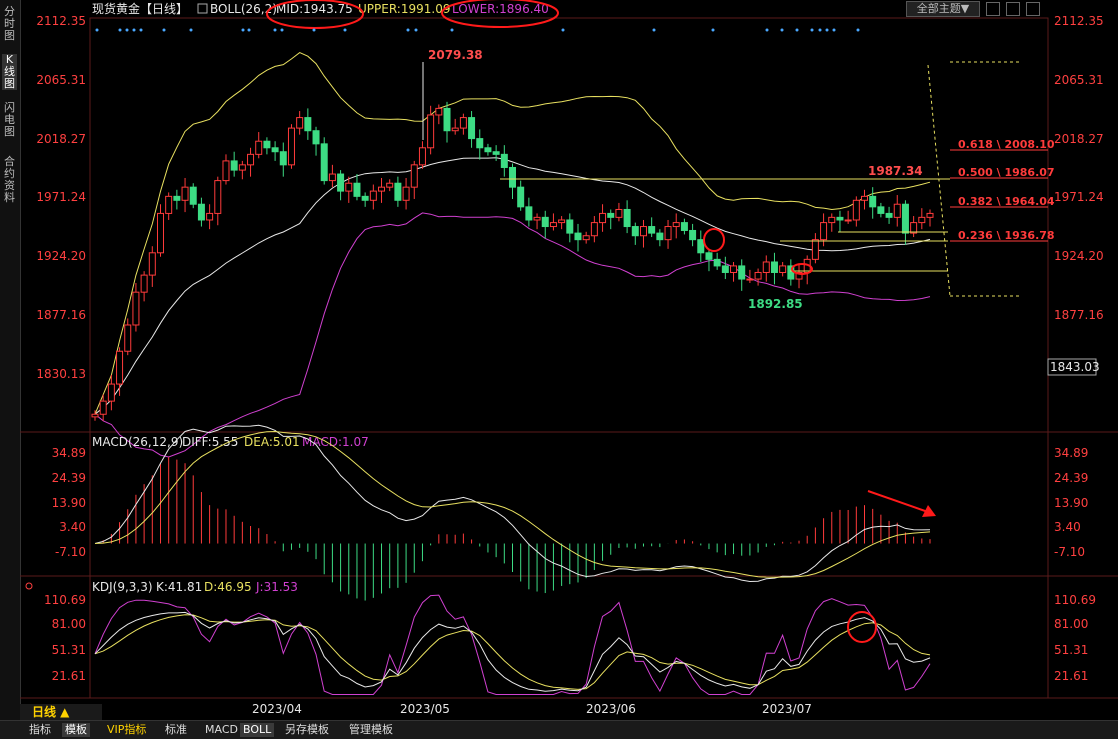  What do you see at coordinates (61, 712) in the screenshot?
I see `period-selector: 日线 ▲` at bounding box center [61, 712].